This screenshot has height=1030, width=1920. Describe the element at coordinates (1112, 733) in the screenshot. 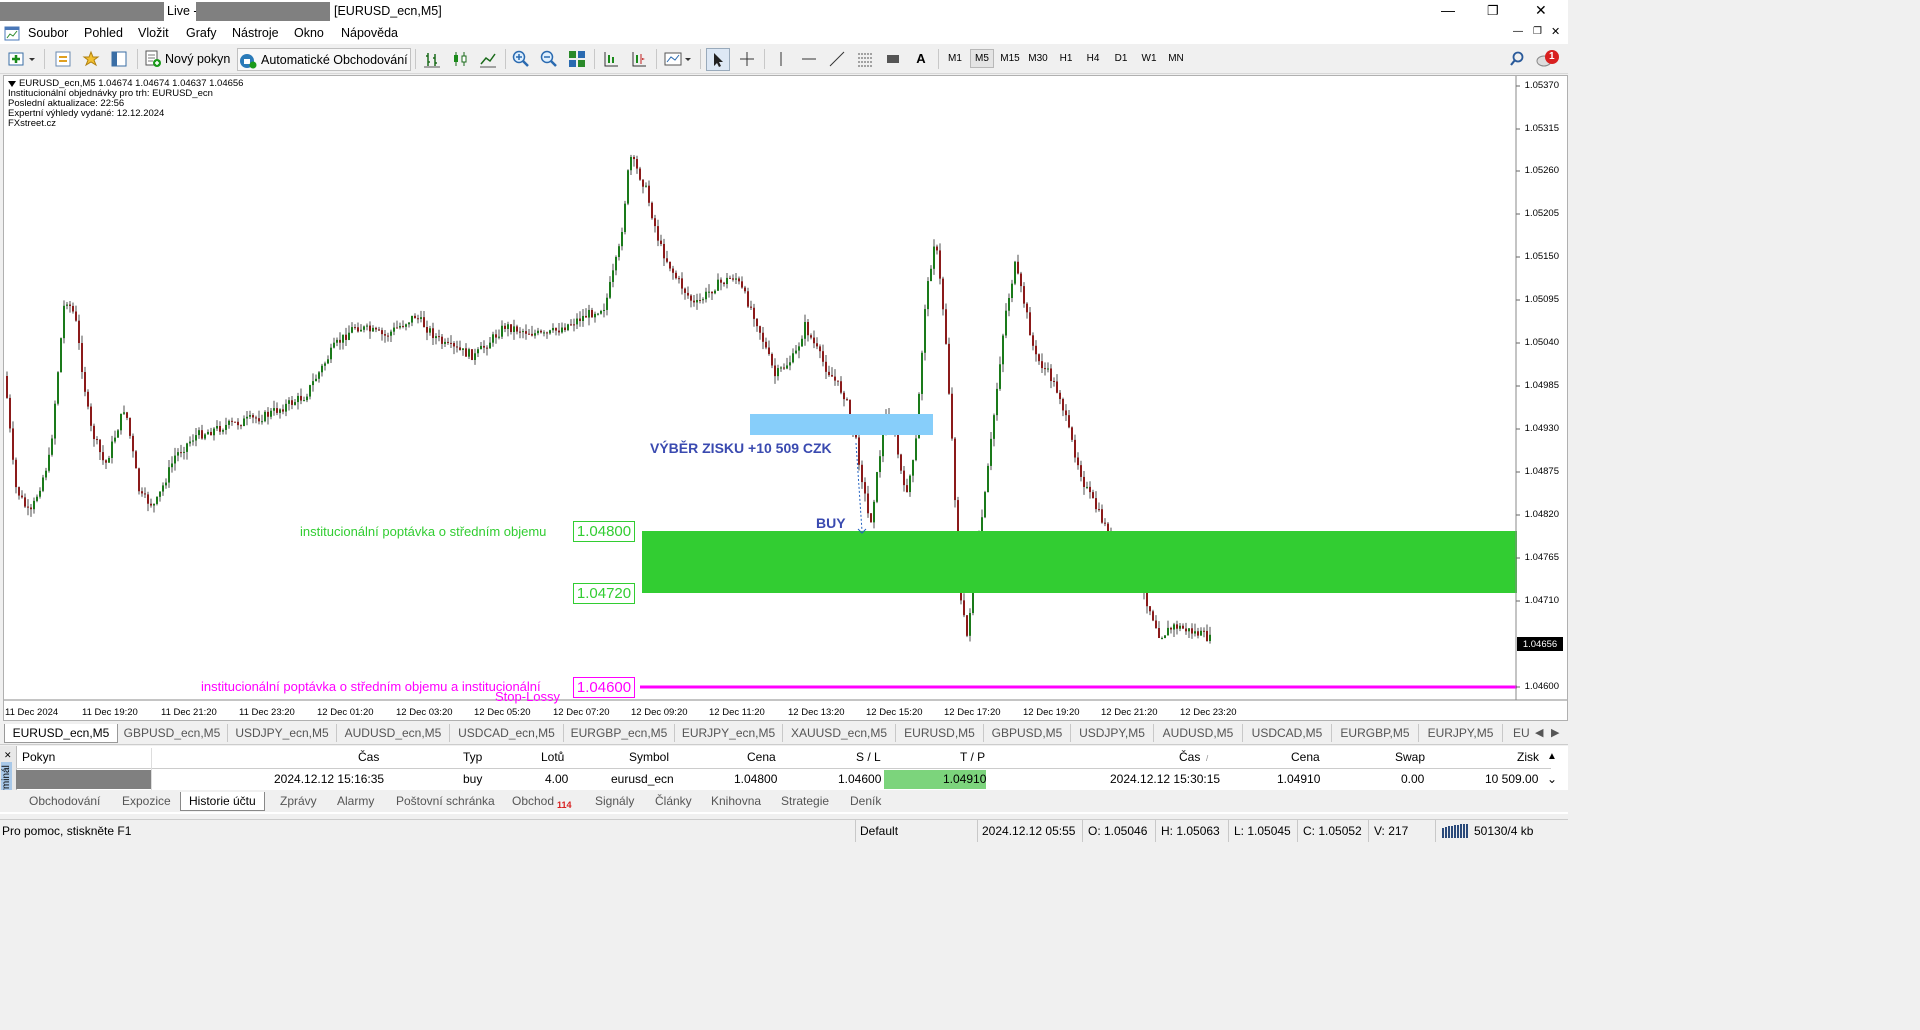

I see `chart-tab: USDJPY,M5` at that location.